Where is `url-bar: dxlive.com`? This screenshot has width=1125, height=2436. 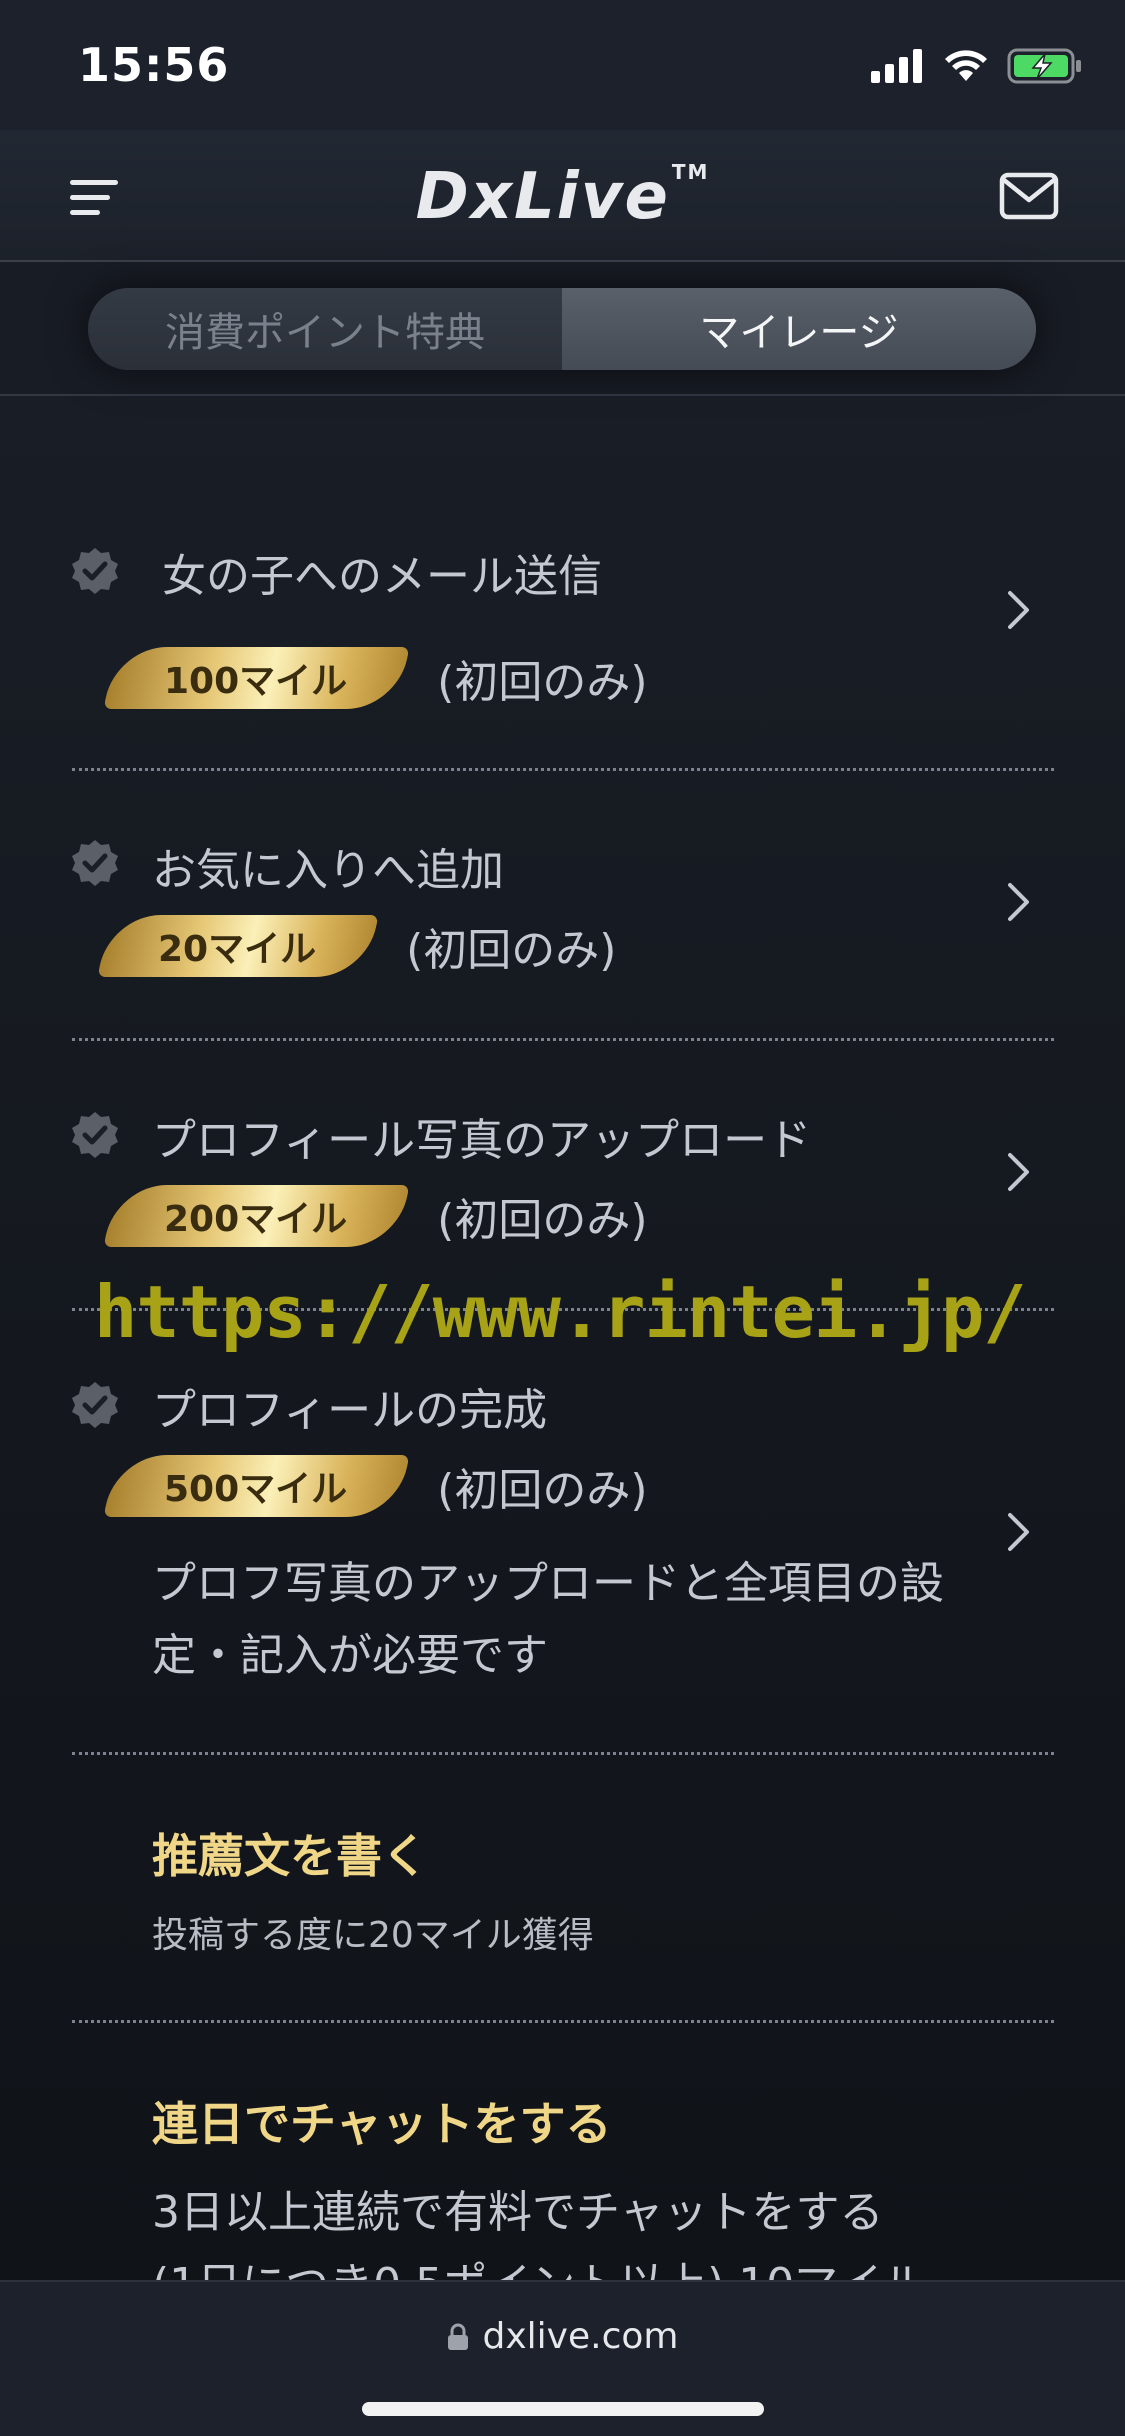
url-bar: dxlive.com is located at coordinates (562, 2336).